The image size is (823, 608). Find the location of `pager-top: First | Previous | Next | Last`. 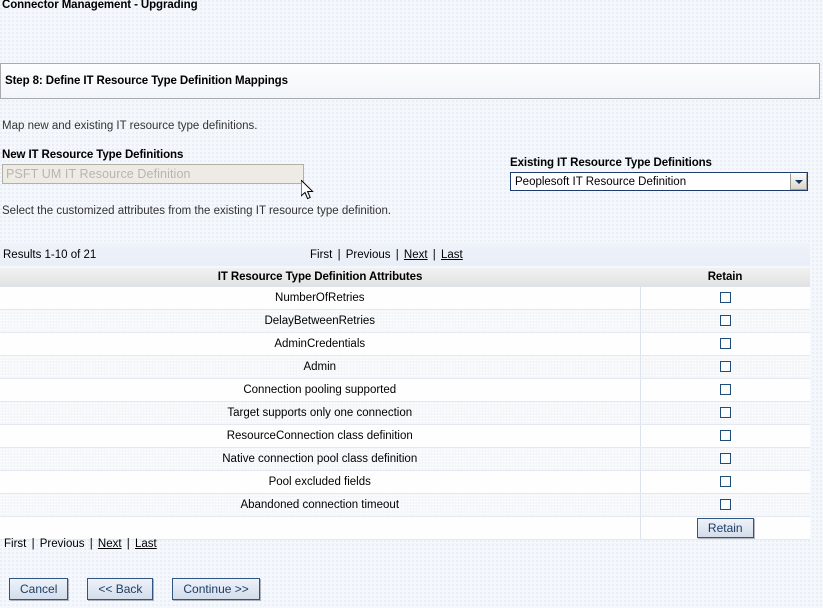

pager-top: First | Previous | Next | Last is located at coordinates (386, 255).